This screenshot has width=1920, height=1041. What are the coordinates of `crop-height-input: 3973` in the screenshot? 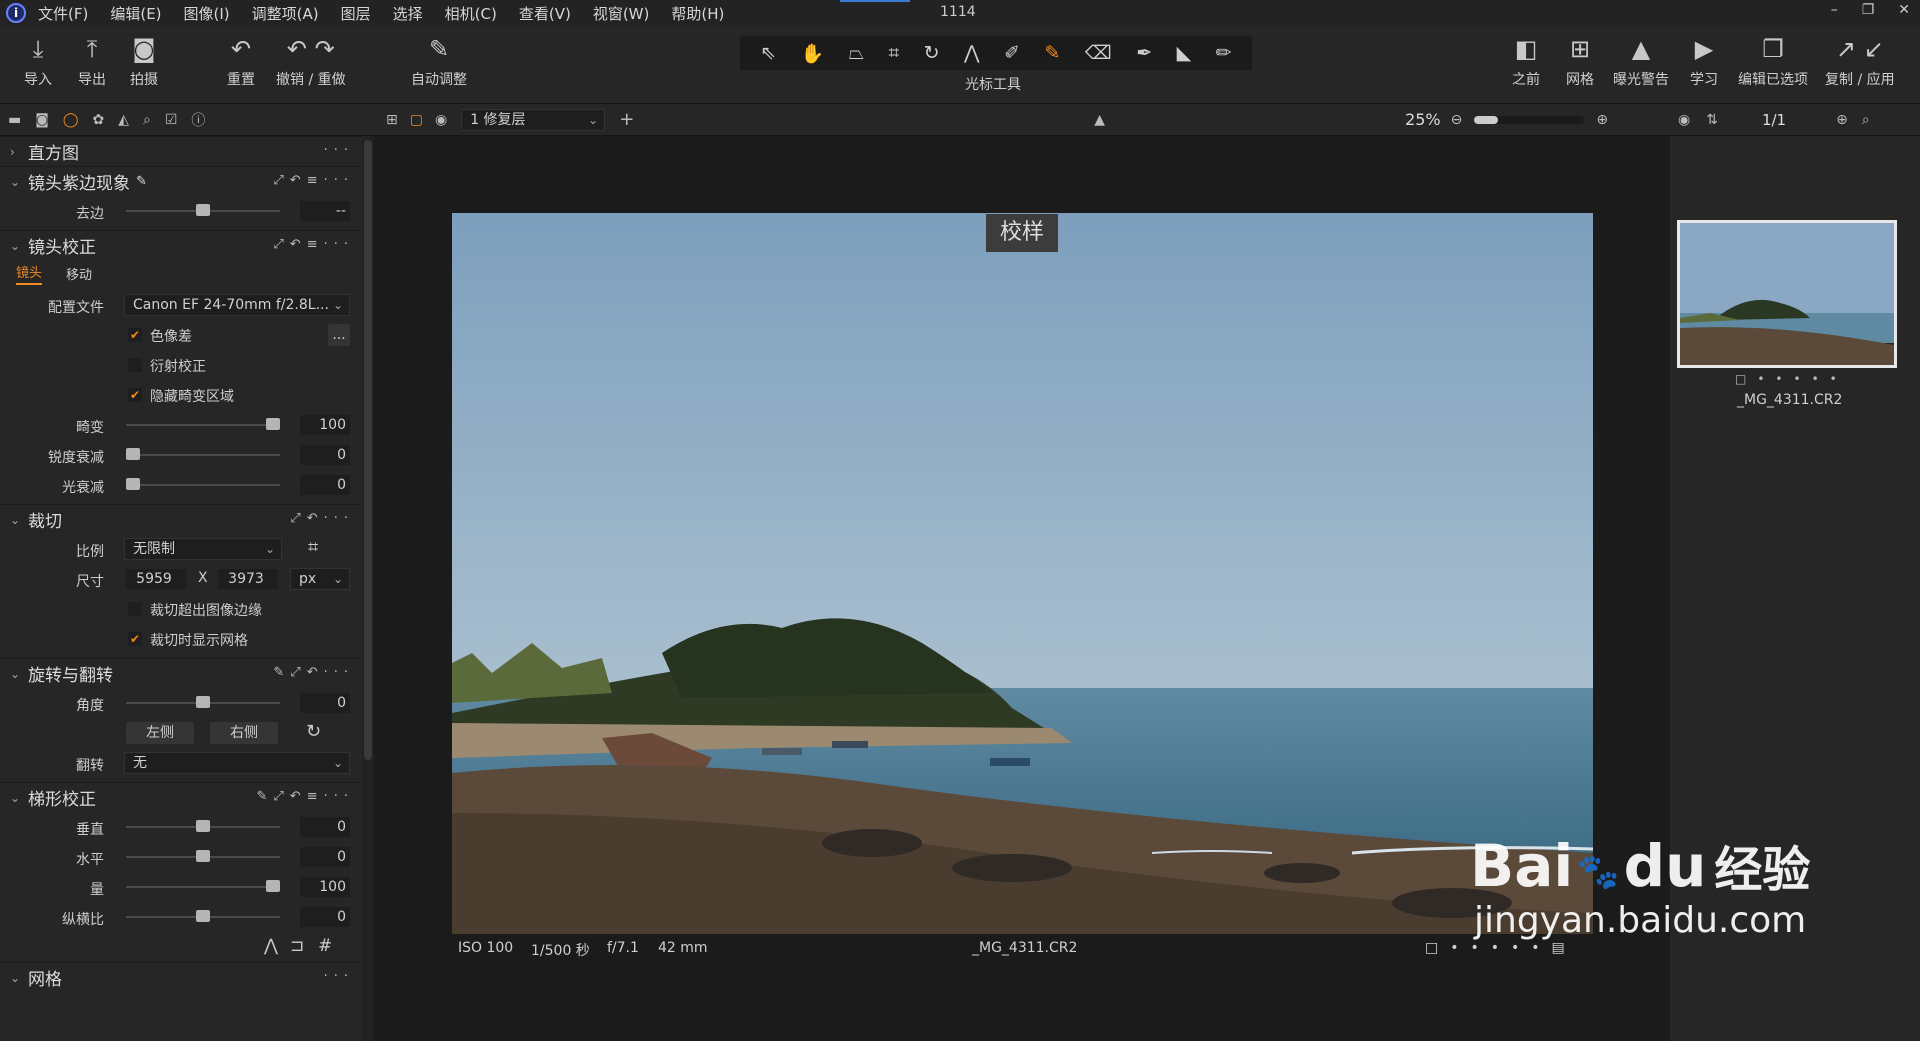 It's located at (248, 579).